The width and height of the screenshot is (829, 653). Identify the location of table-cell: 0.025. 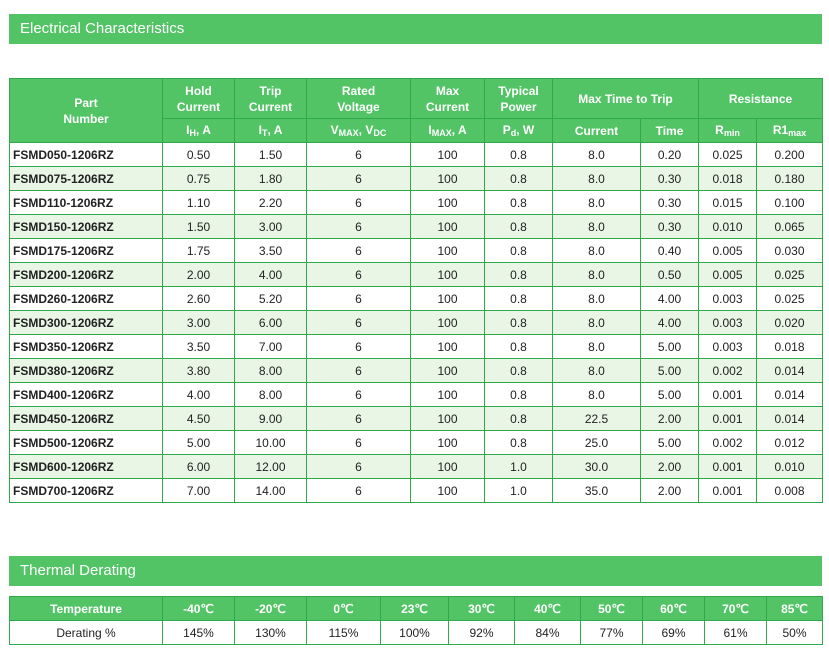
(789, 298).